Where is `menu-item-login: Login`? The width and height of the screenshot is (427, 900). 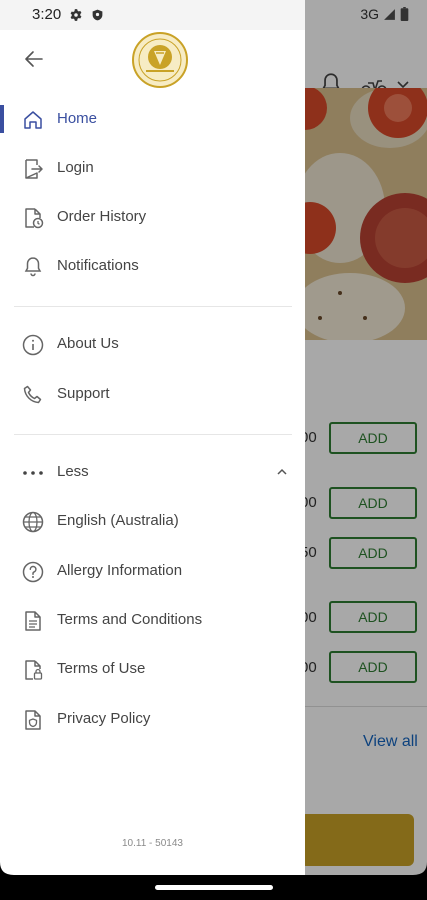
menu-item-login: Login is located at coordinates (152, 169).